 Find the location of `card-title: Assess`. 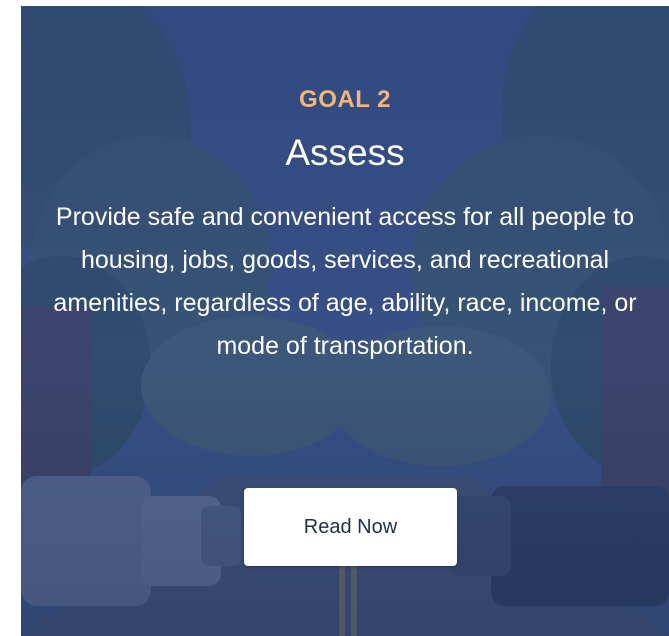

card-title: Assess is located at coordinates (345, 152).